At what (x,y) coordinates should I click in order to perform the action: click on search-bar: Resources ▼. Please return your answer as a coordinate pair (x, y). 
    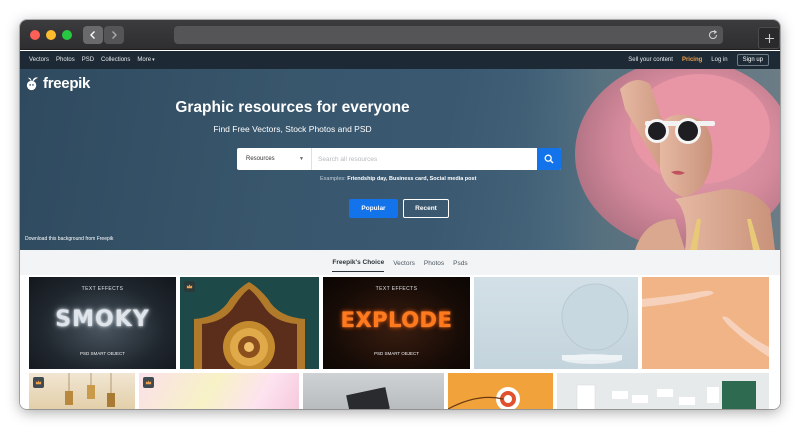
    Looking at the image, I should click on (399, 159).